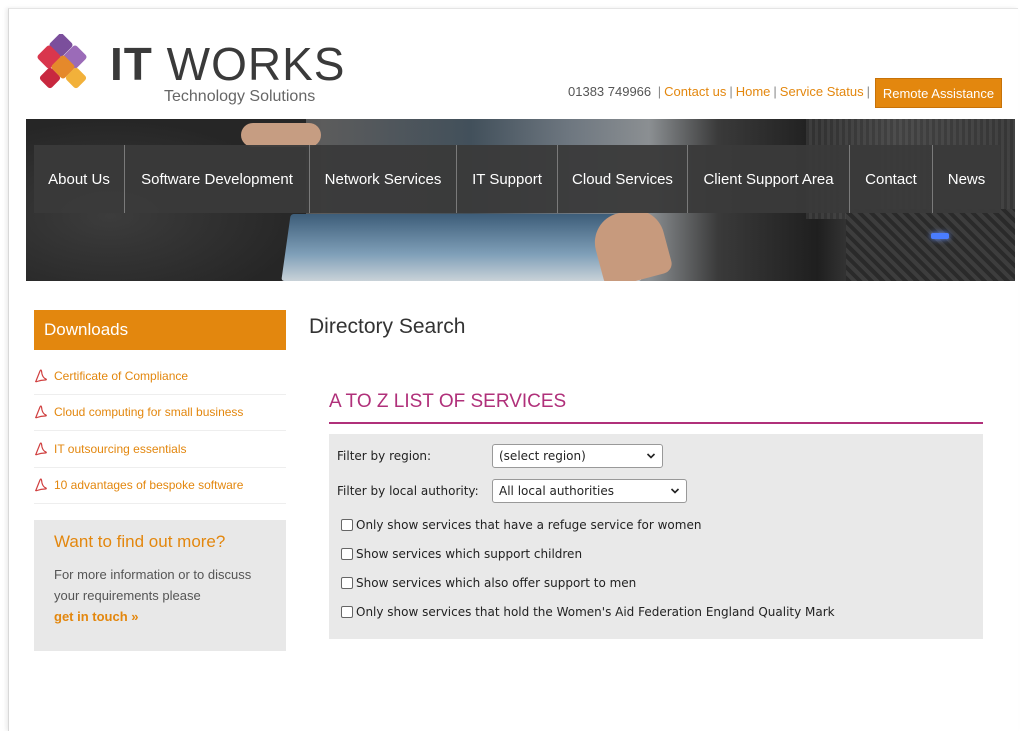 This screenshot has height=731, width=1021. I want to click on nav-cloud-services: Cloud Services, so click(623, 179).